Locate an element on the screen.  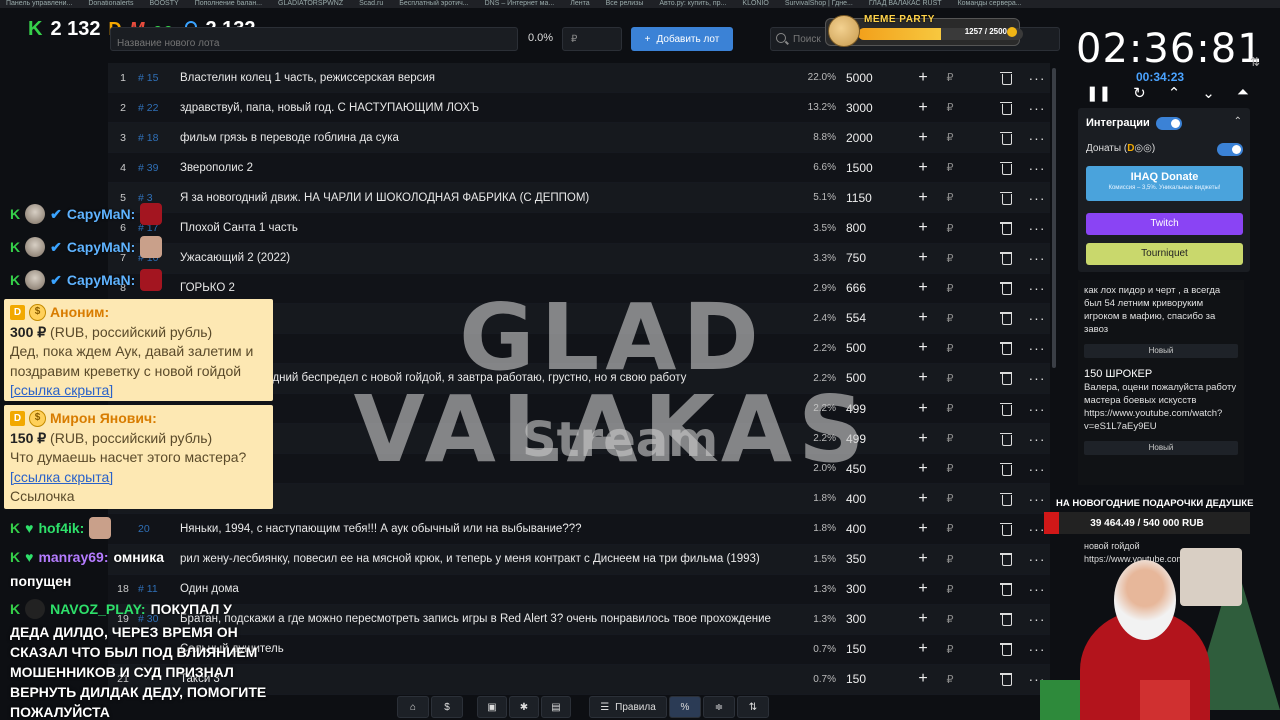
hidden-link: [ссылка скрыта] is located at coordinates (61, 477).